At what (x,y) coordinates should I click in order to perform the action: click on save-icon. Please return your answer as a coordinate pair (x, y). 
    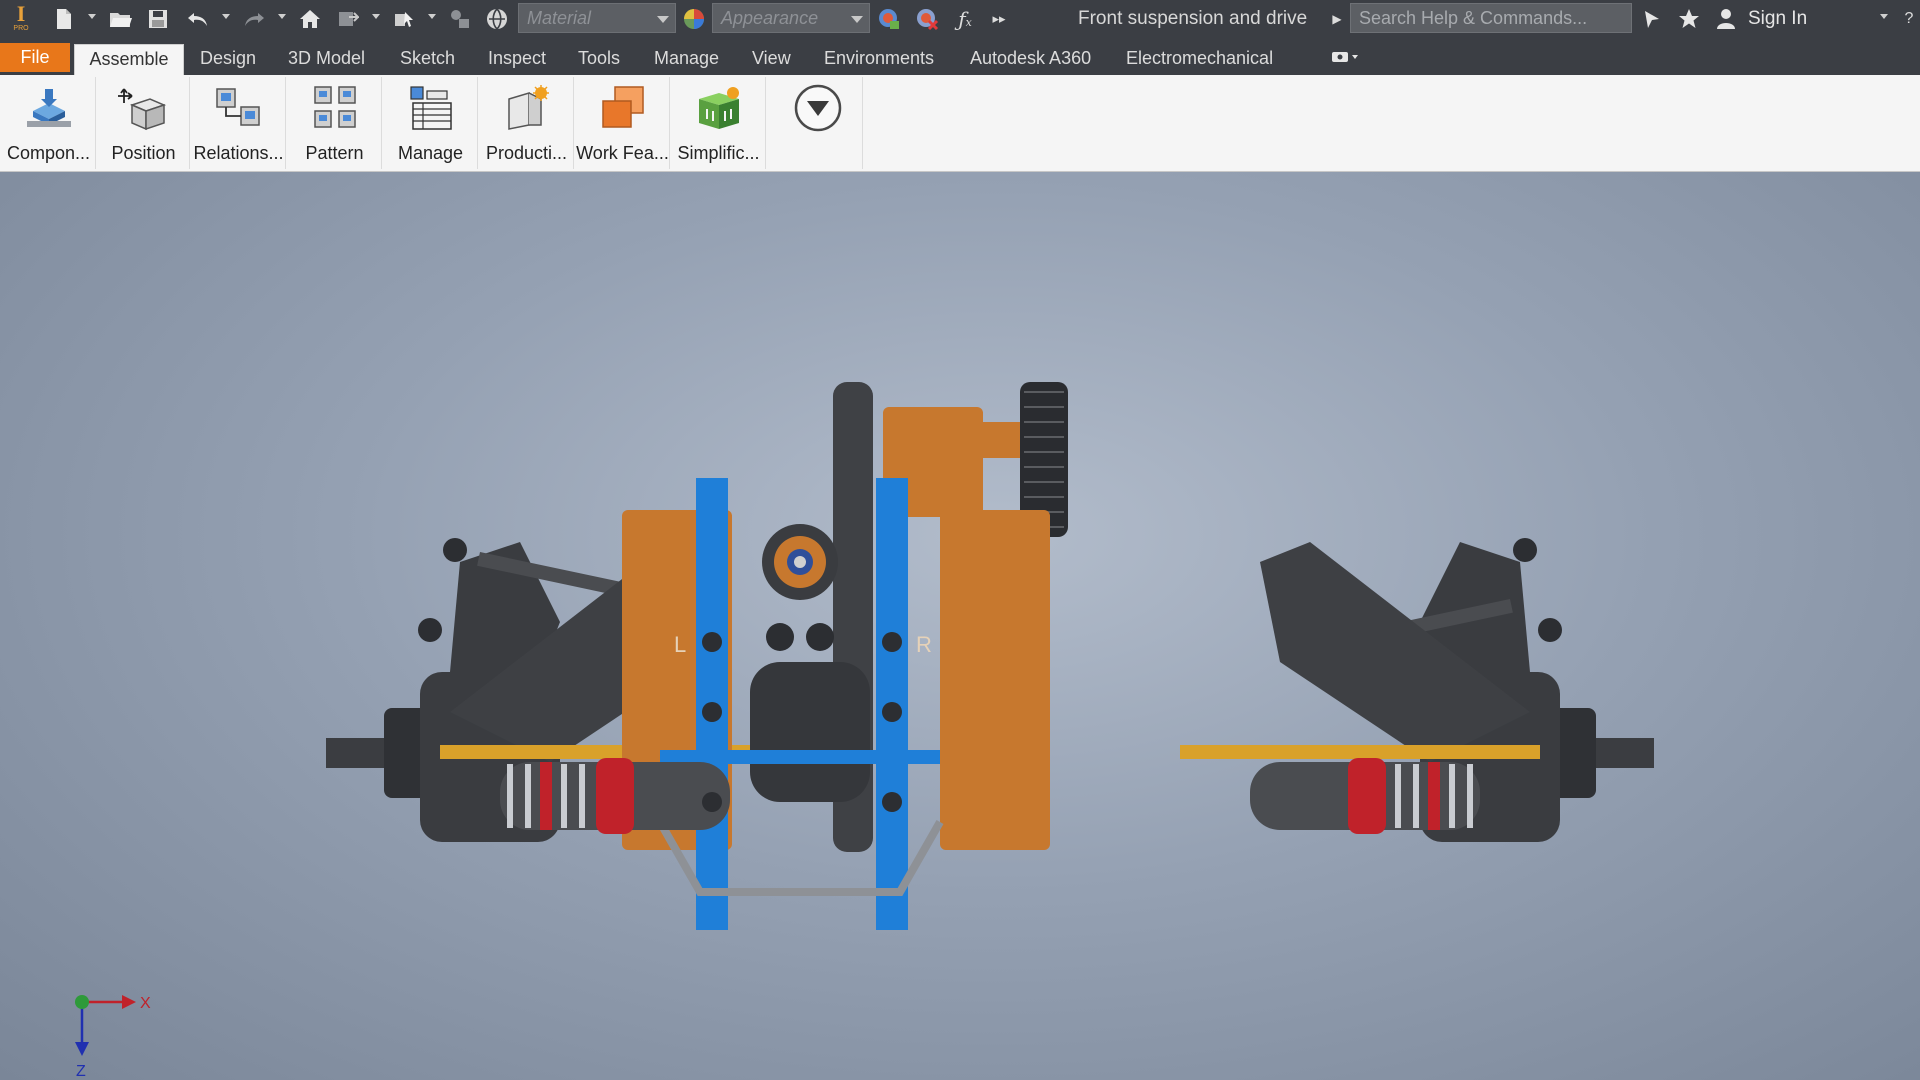
    Looking at the image, I should click on (158, 19).